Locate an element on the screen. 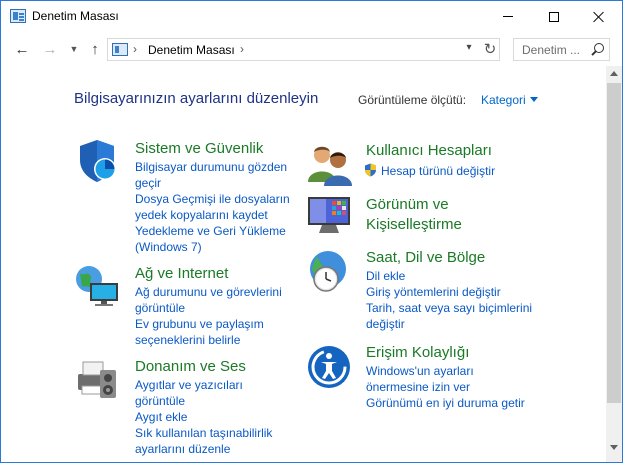  maximize-button is located at coordinates (554, 16).